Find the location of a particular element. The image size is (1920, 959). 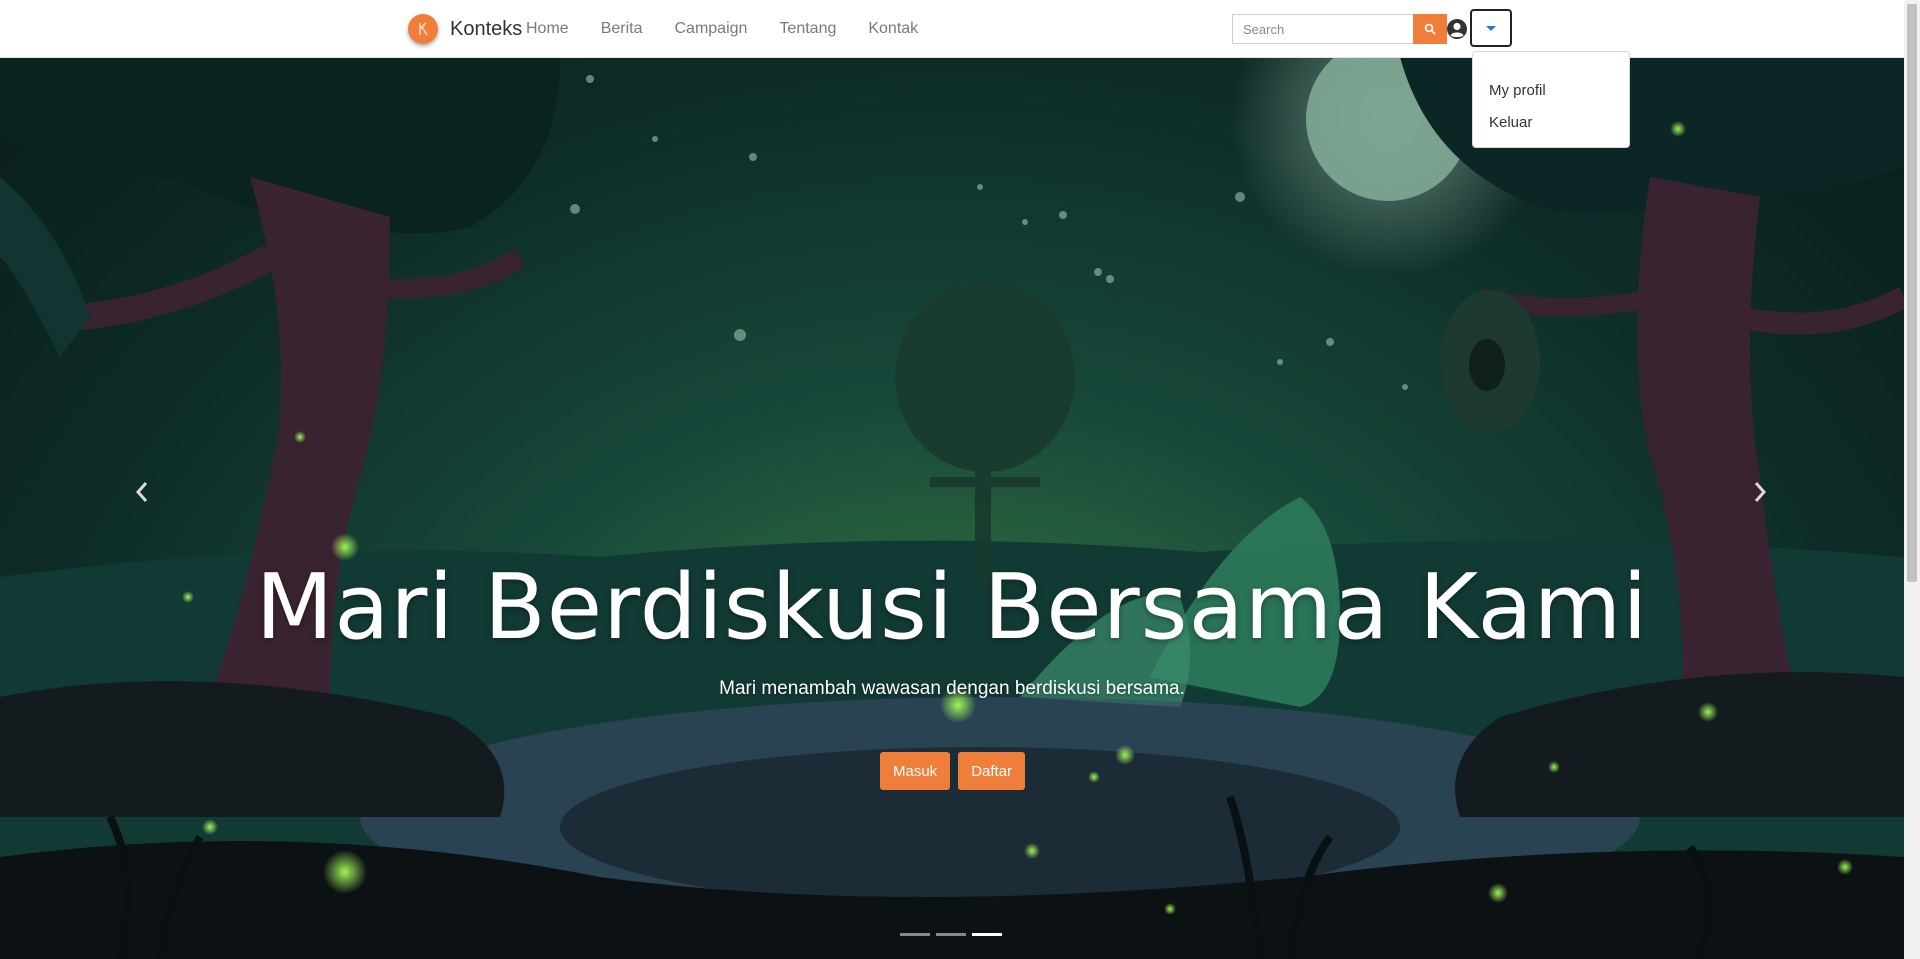

login-button: Masuk is located at coordinates (915, 771).